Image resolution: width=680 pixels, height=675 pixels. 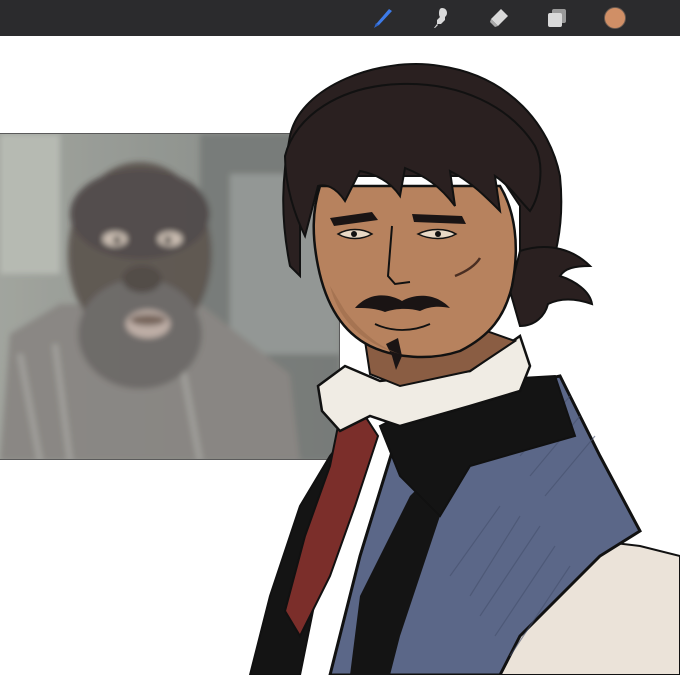 I want to click on ponytail, so click(x=551, y=287).